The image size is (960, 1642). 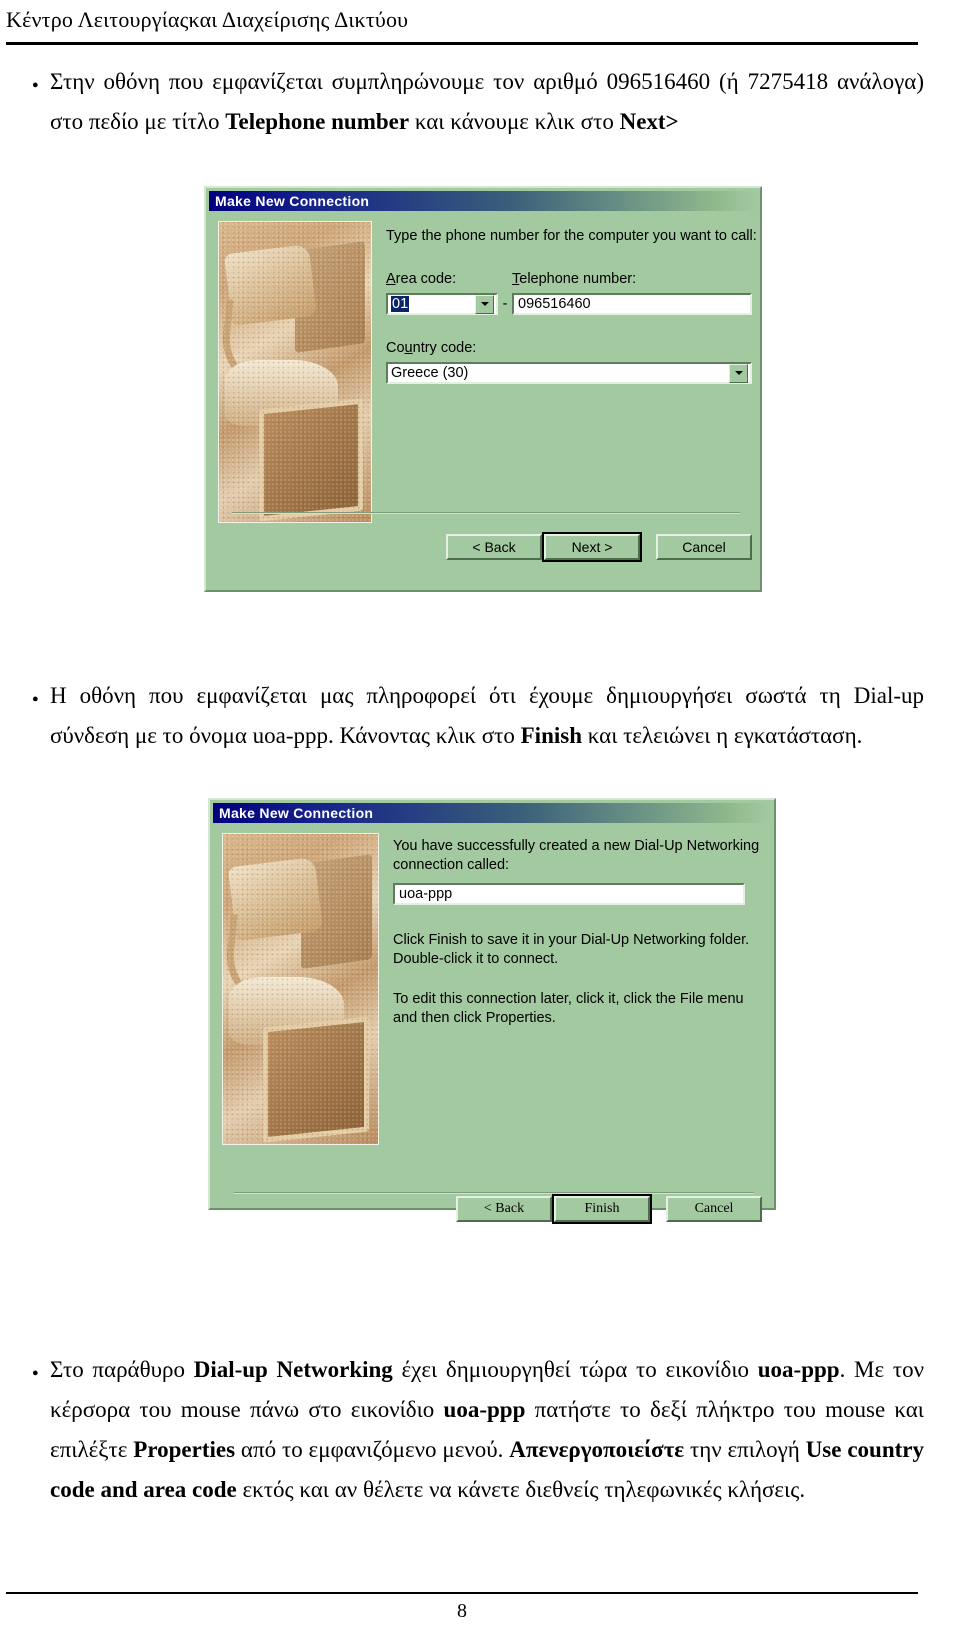 I want to click on finish-button-label: Finish, so click(x=602, y=1208).